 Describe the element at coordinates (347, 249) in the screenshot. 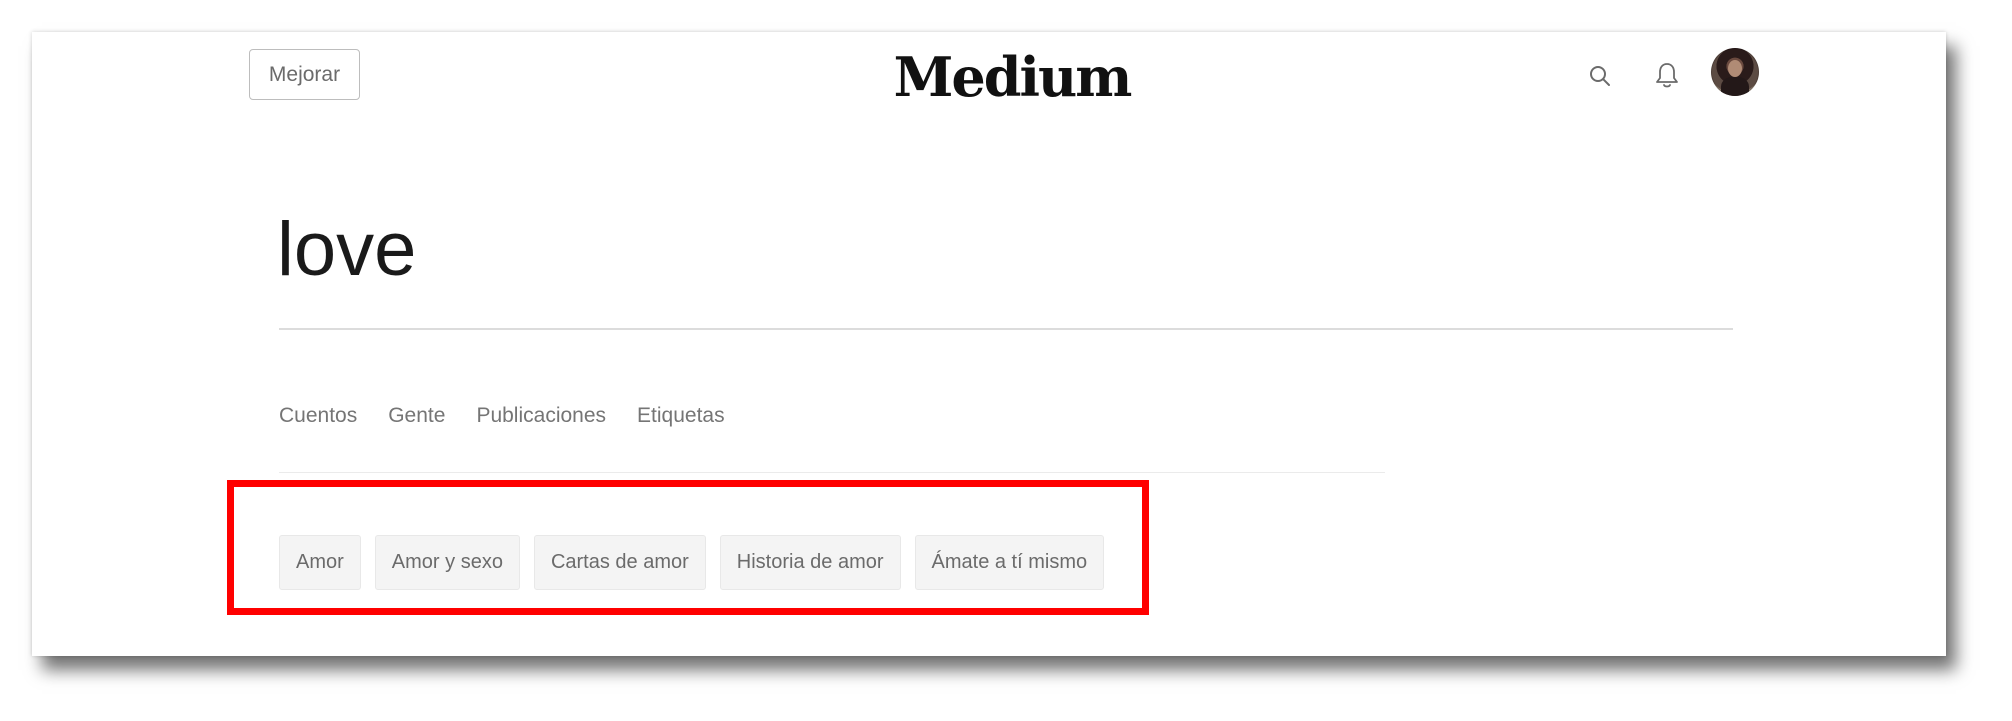

I see `page-title: love` at that location.